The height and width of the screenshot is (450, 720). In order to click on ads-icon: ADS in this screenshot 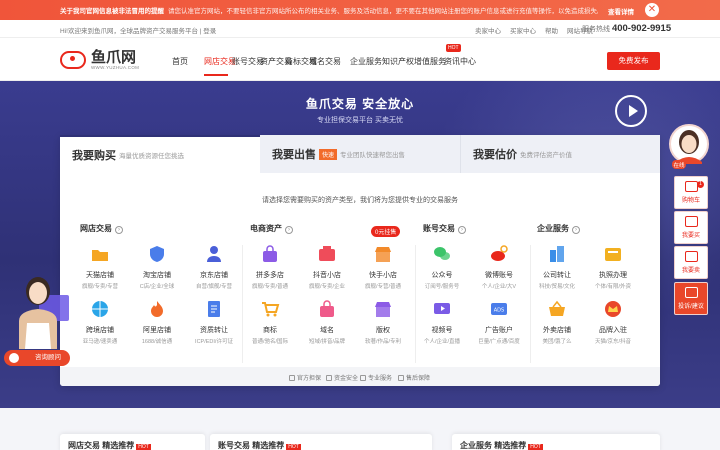, I will do `click(499, 309)`.